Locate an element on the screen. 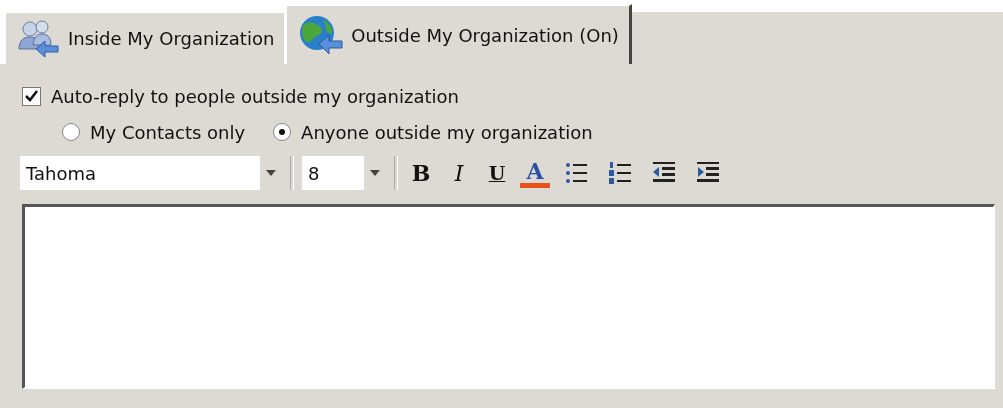 The width and height of the screenshot is (1003, 408). bold-button: B is located at coordinates (421, 173).